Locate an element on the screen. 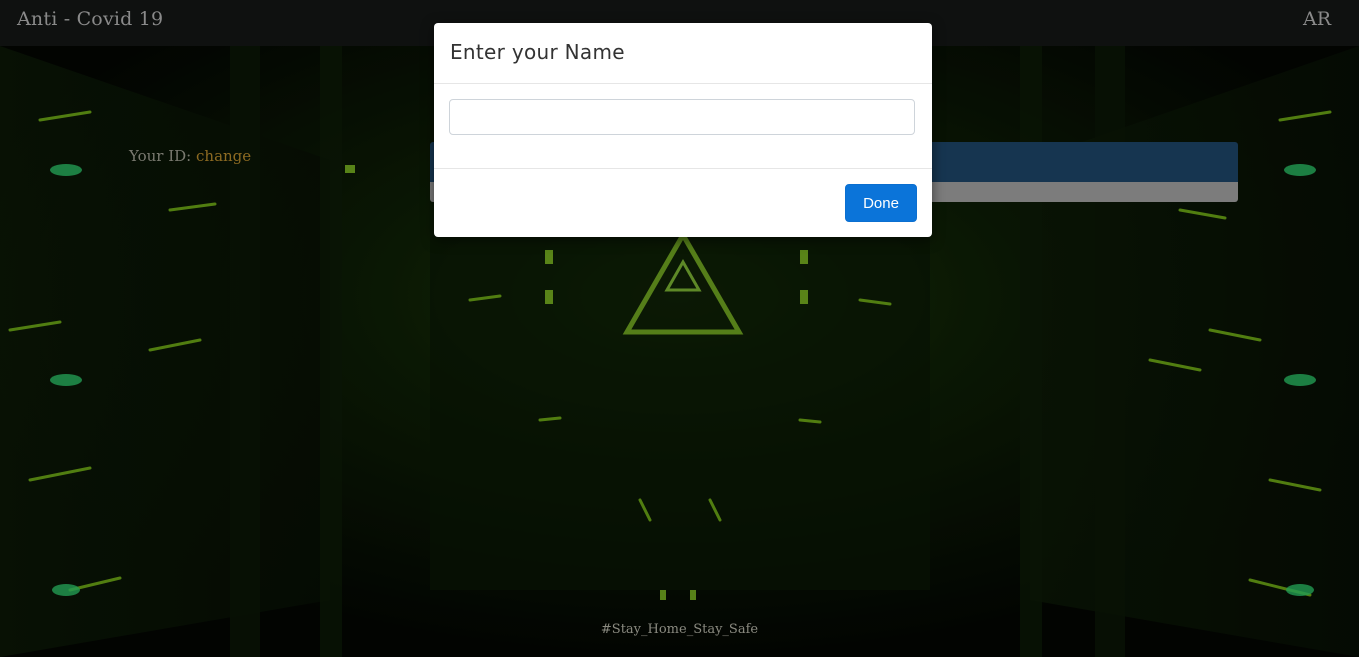  dialog-header: Enter your Name is located at coordinates (683, 53).